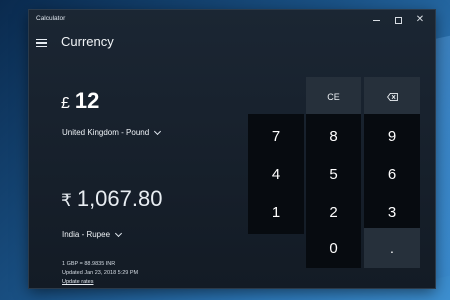 The width and height of the screenshot is (450, 300). I want to click on from-currency-dropdown: United Kingdom - Pound, so click(112, 132).